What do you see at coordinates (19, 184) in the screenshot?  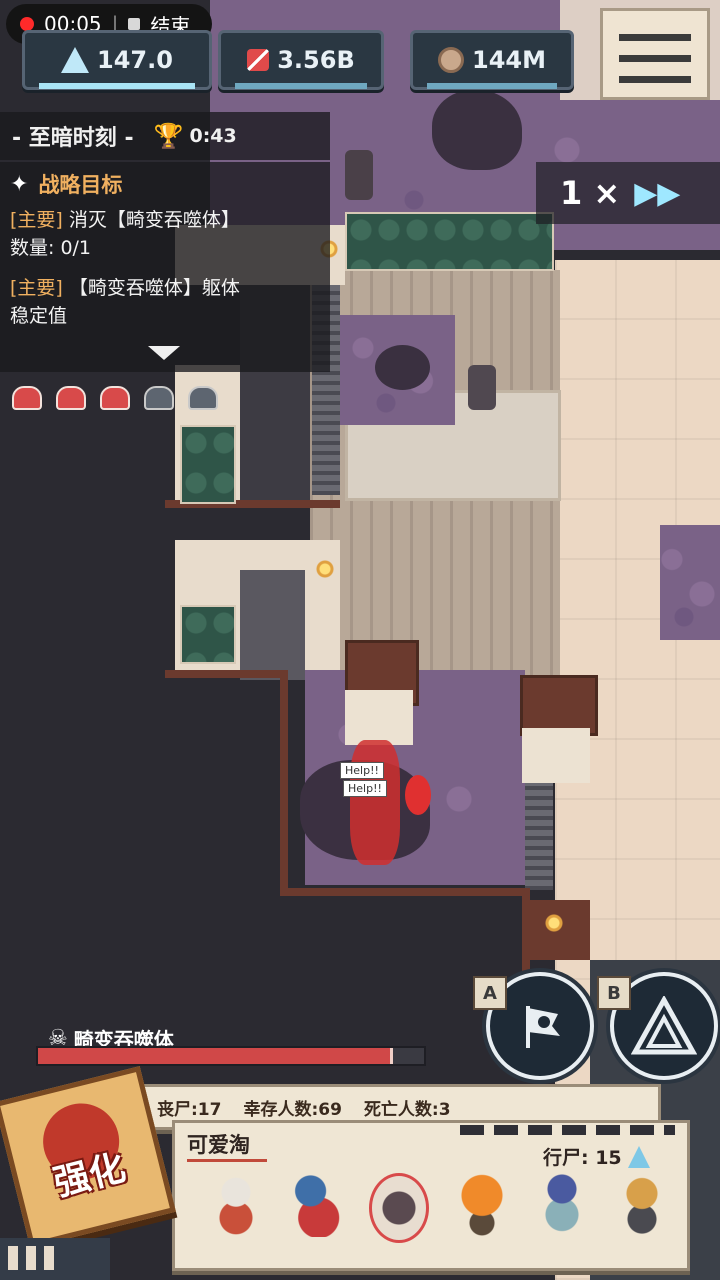 I see `target-icon: ✦` at bounding box center [19, 184].